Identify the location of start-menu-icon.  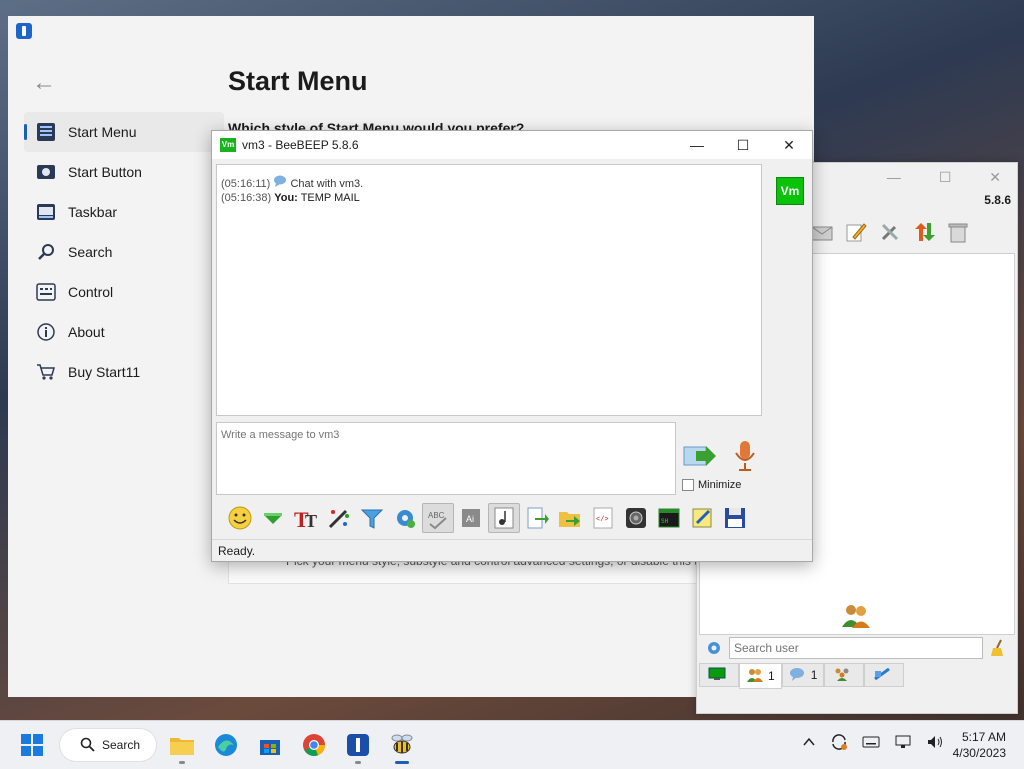
(46, 132).